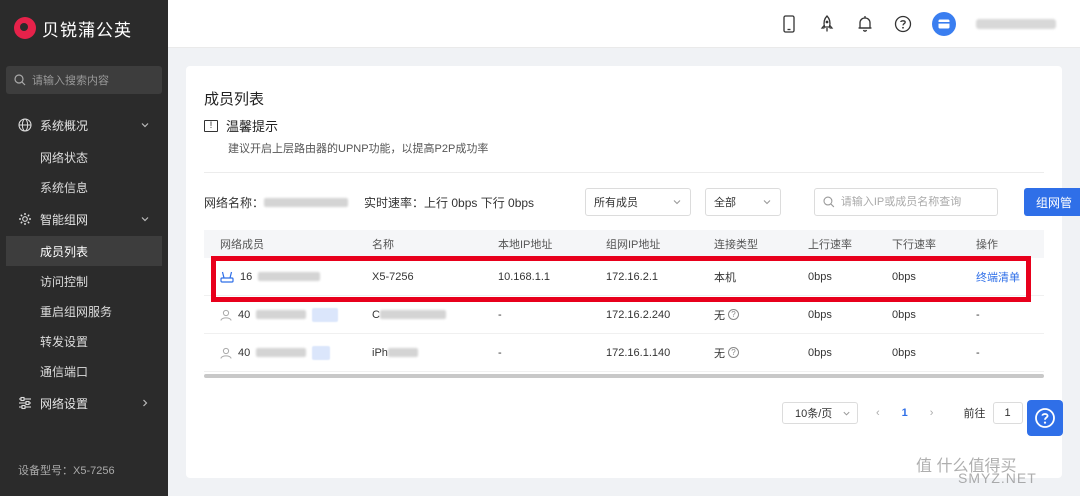 Image resolution: width=1080 pixels, height=496 pixels. What do you see at coordinates (1016, 23) in the screenshot?
I see `username-redacted` at bounding box center [1016, 23].